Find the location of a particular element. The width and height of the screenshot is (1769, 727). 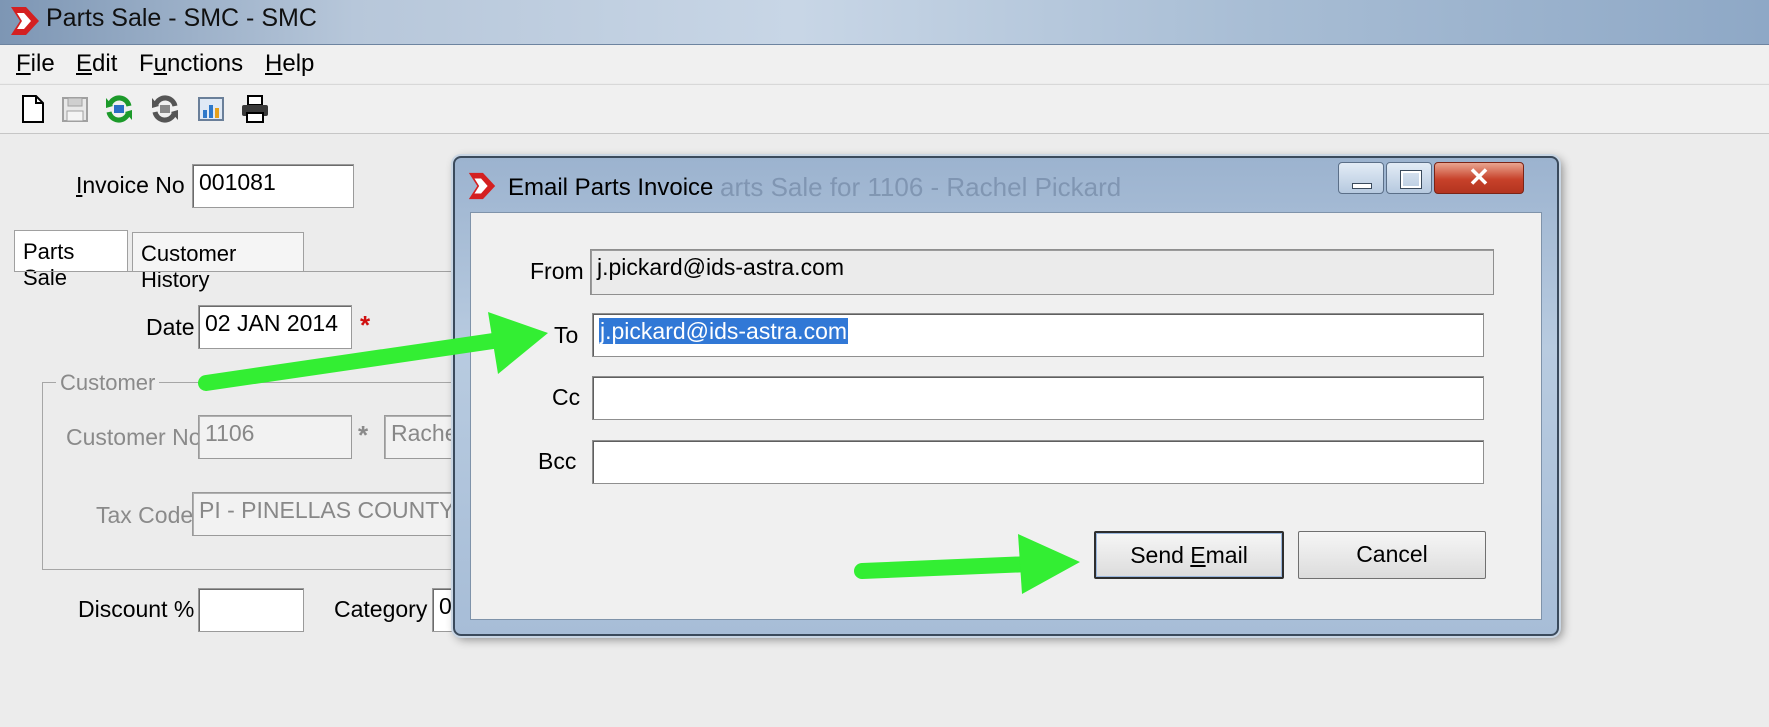

menu-help: Help is located at coordinates (289, 64).